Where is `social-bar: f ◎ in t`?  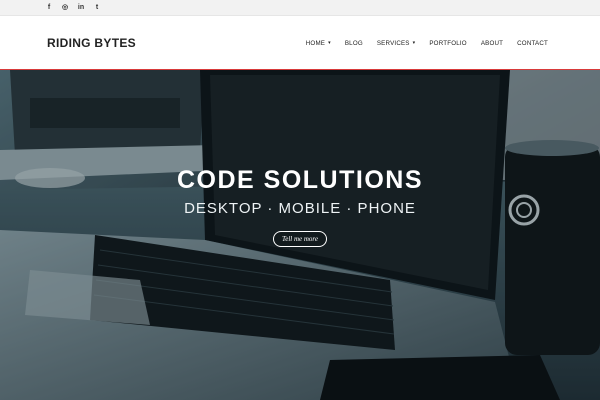
social-bar: f ◎ in t is located at coordinates (300, 8).